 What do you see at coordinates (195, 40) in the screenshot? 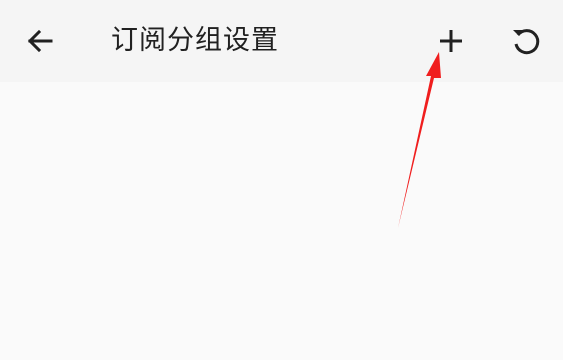
I see `page-title: 订阅分组设置` at bounding box center [195, 40].